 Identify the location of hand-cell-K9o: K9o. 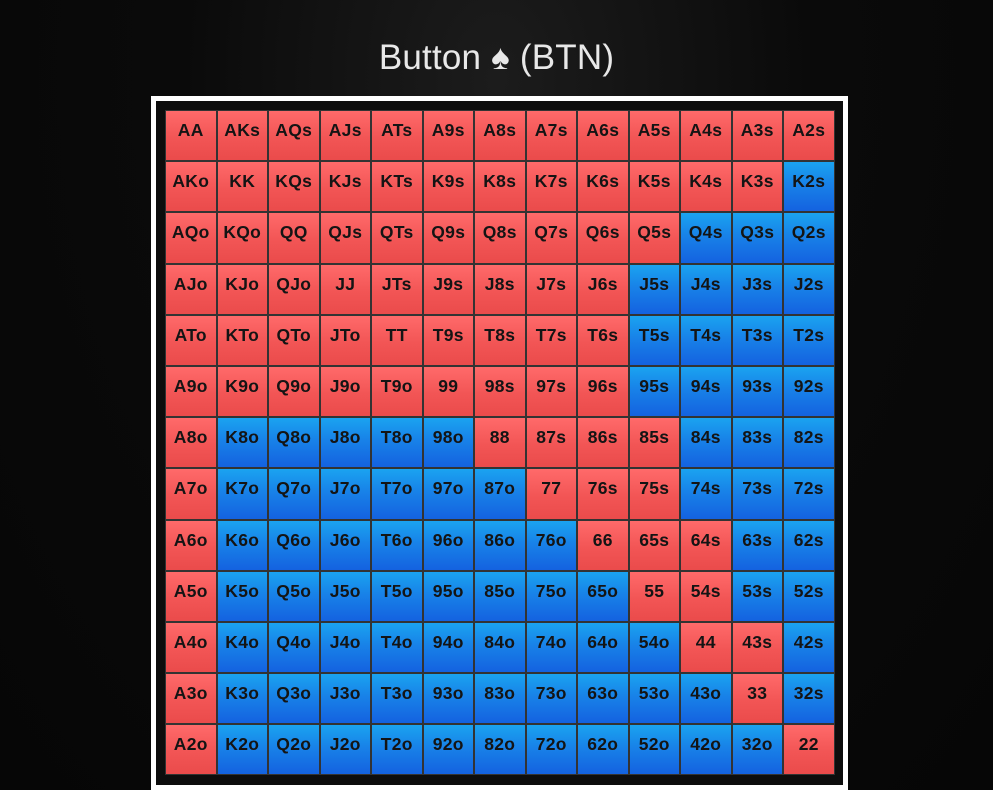
(242, 391).